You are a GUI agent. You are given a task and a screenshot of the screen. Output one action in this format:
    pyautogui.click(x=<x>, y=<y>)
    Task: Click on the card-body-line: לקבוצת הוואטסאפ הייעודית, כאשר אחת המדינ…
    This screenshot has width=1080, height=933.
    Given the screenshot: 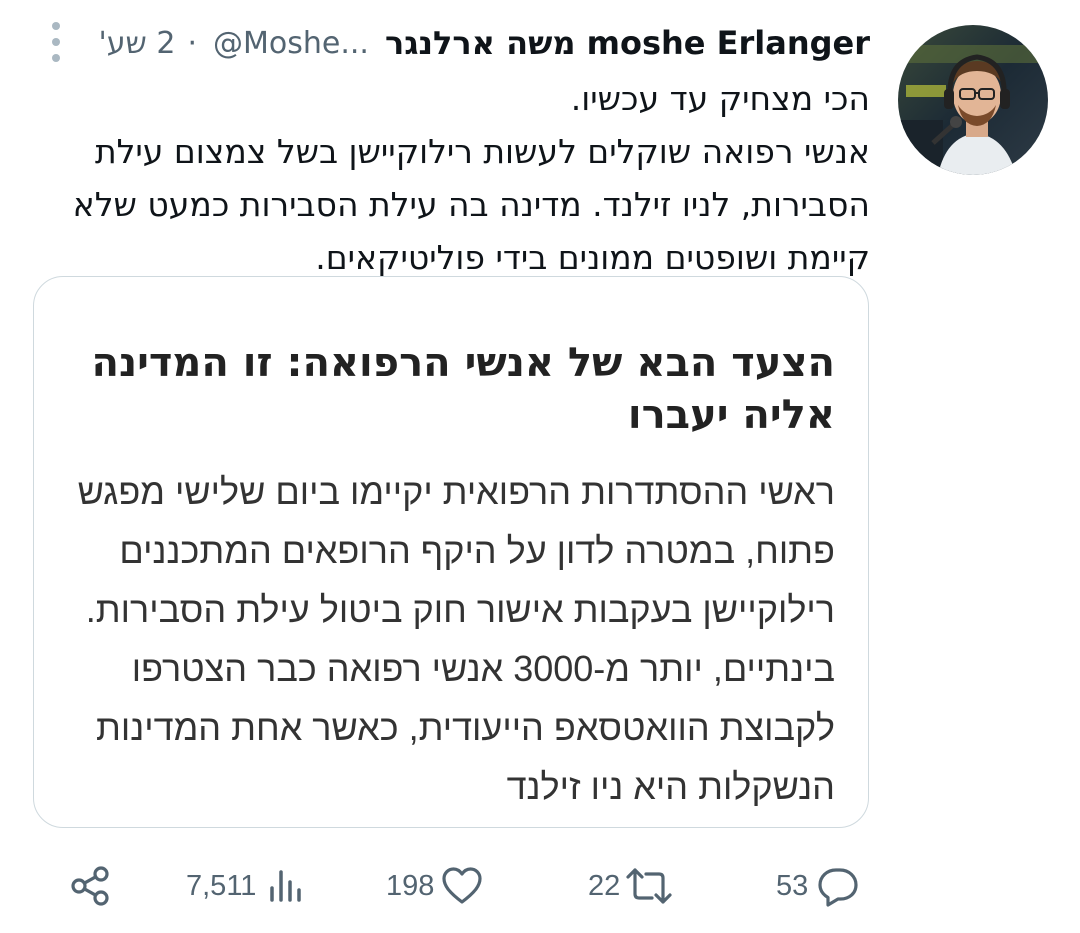 What is the action you would take?
    pyautogui.click(x=465, y=727)
    